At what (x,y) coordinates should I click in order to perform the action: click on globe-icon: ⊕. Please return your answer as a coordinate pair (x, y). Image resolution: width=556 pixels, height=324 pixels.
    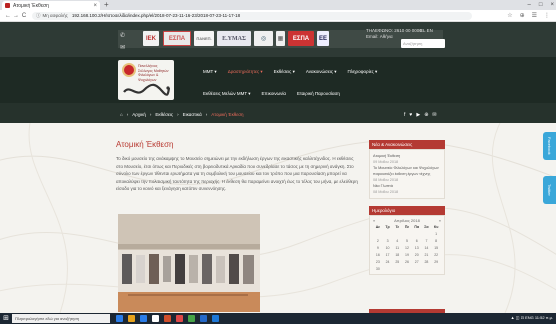
    Looking at the image, I should click on (426, 115).